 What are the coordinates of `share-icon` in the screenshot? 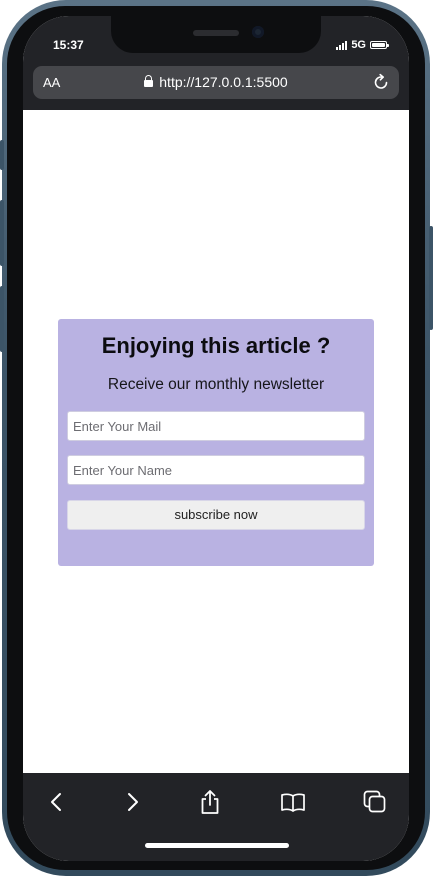 It's located at (210, 802).